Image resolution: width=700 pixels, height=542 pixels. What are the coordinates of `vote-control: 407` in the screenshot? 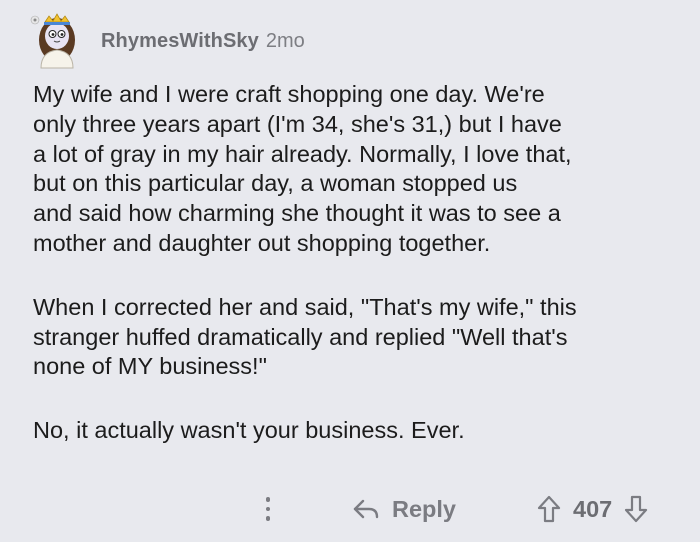 It's located at (592, 509).